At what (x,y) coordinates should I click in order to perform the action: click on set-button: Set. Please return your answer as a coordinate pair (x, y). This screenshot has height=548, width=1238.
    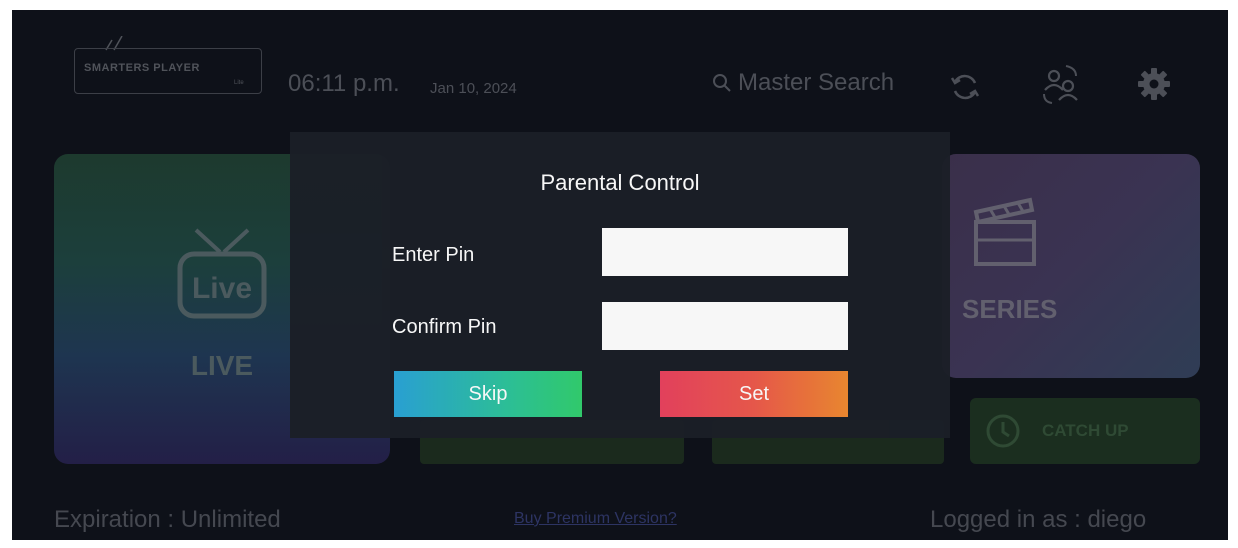
    Looking at the image, I should click on (754, 394).